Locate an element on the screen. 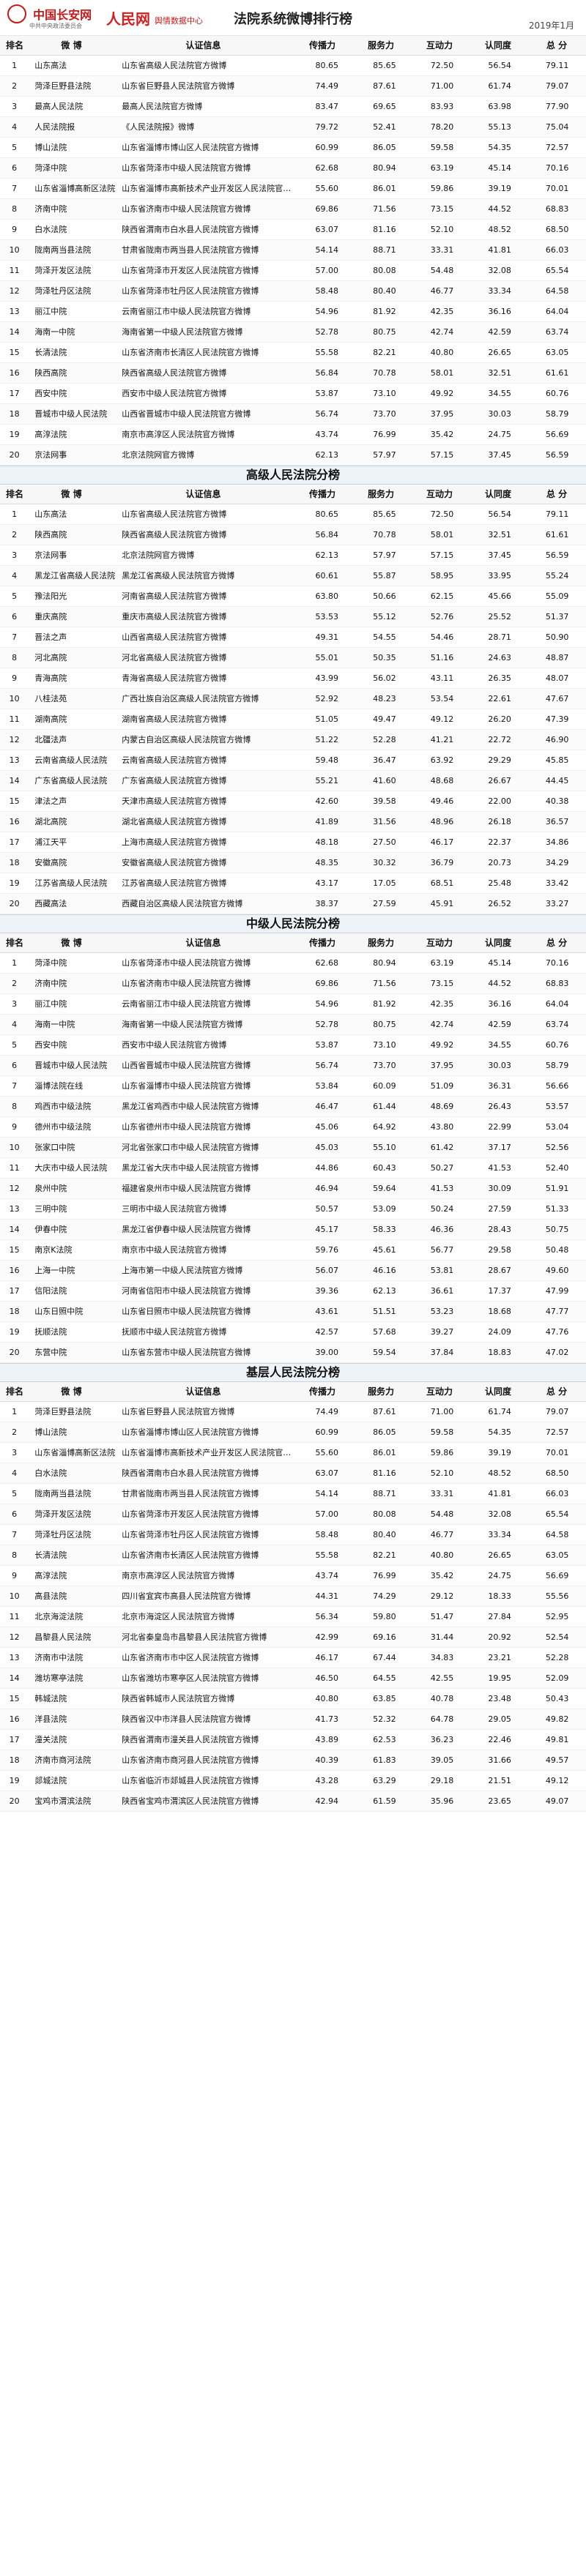 This screenshot has height=2576, width=586. table-cell-spread: 42.60 is located at coordinates (327, 801).